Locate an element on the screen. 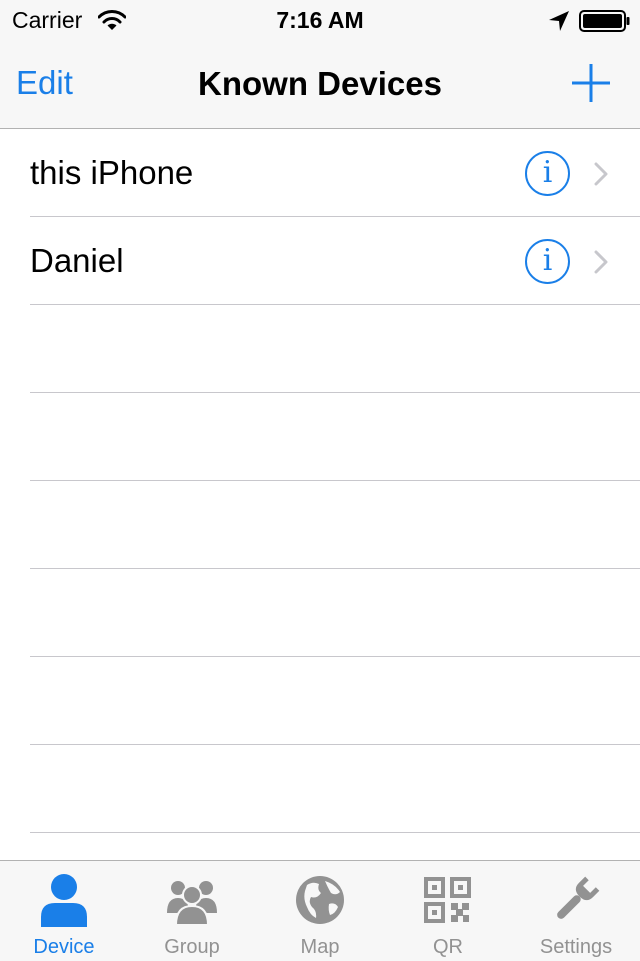  device-row: this iPhone i is located at coordinates (320, 173).